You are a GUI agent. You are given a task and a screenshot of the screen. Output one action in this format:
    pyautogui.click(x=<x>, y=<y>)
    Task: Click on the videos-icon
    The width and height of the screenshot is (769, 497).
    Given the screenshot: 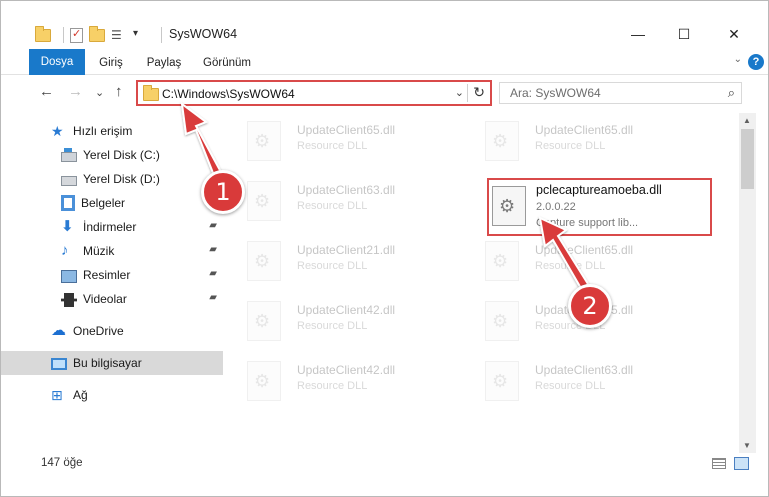 What is the action you would take?
    pyautogui.click(x=69, y=299)
    